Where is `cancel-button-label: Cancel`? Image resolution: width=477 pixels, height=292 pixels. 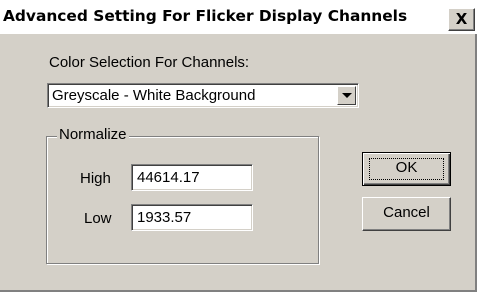 cancel-button-label: Cancel is located at coordinates (406, 212).